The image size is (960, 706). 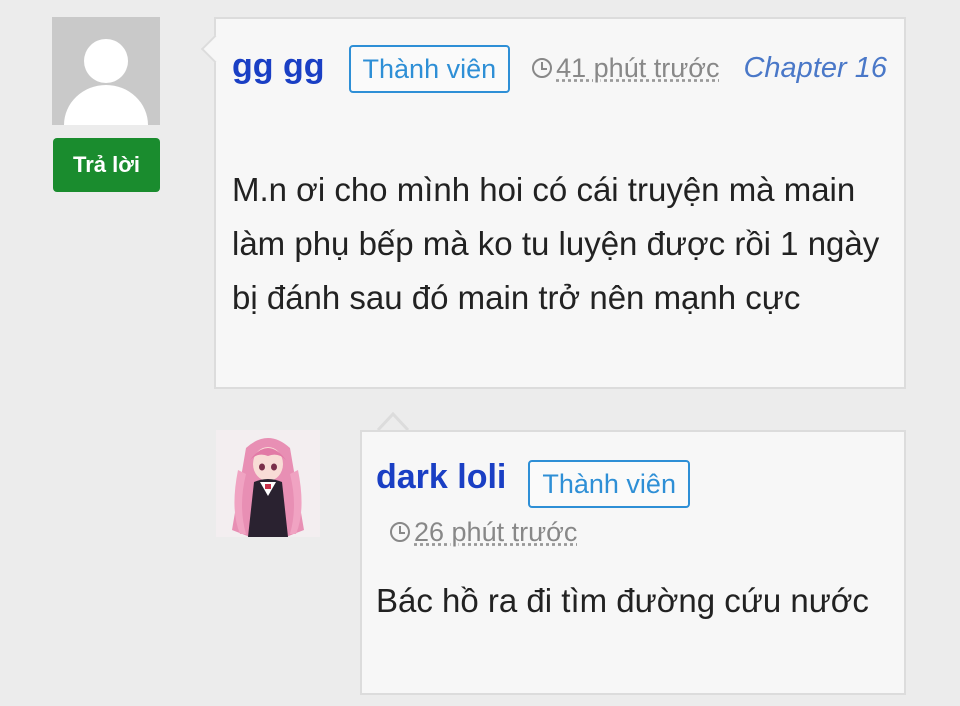 What do you see at coordinates (278, 66) in the screenshot?
I see `comment-author: gg gg` at bounding box center [278, 66].